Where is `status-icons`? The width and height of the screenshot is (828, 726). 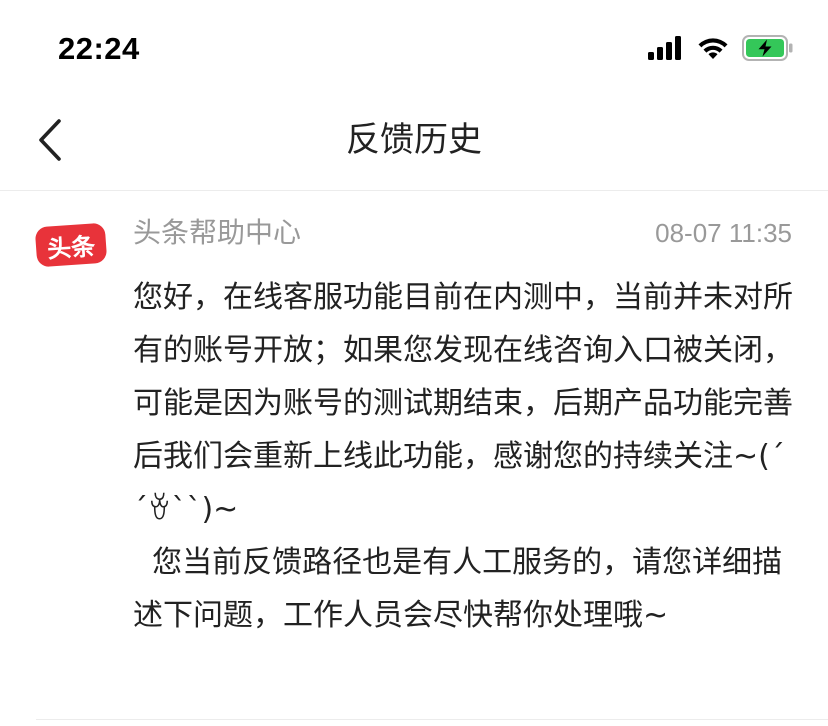
status-icons is located at coordinates (721, 50).